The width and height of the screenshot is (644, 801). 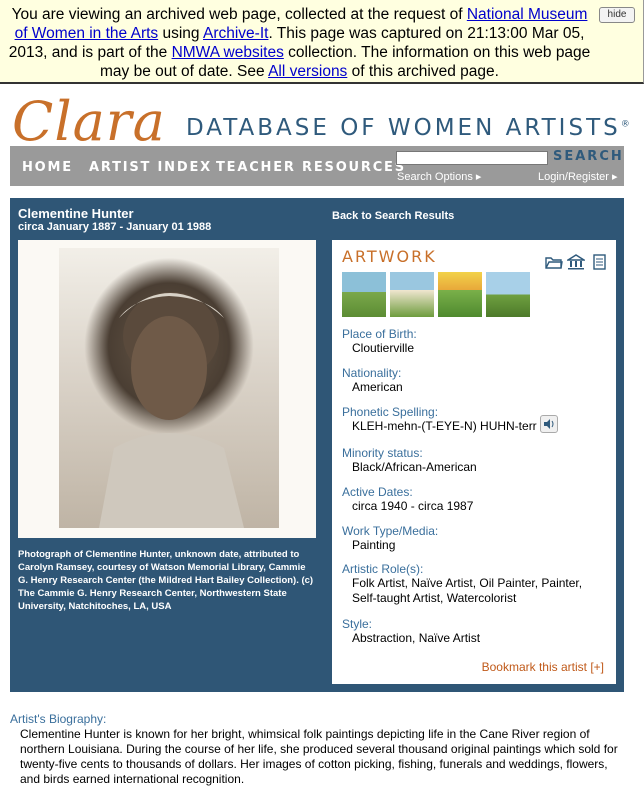 I want to click on hide-button: hide, so click(x=617, y=15).